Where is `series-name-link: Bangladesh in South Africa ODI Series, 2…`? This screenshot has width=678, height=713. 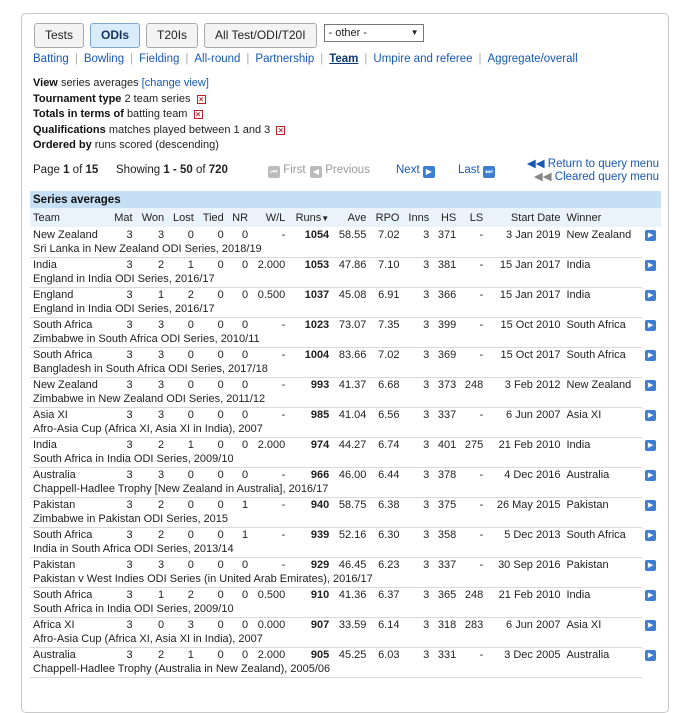 series-name-link: Bangladesh in South Africa ODI Series, 2… is located at coordinates (336, 370).